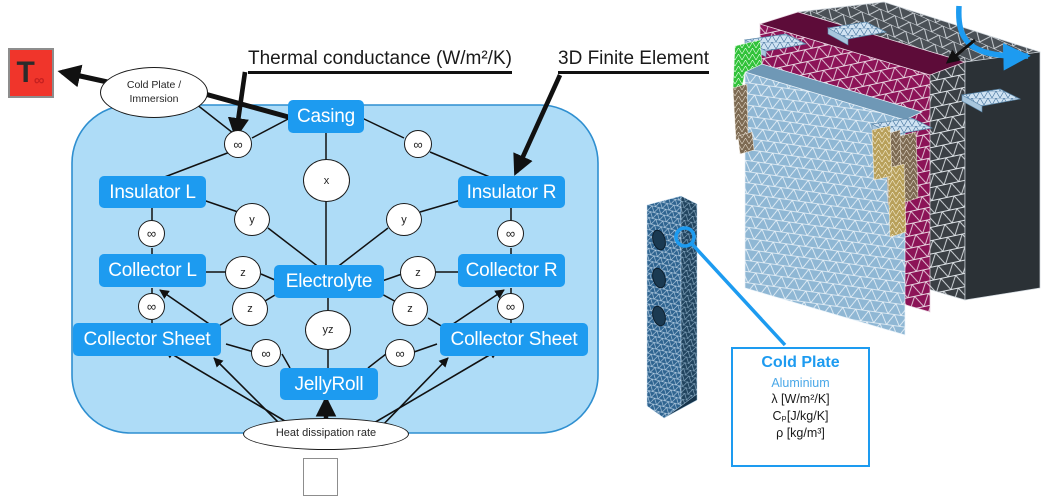 This screenshot has width=1046, height=500. Describe the element at coordinates (800, 362) in the screenshot. I see `cold-plate-card-title: Cold Plate` at that location.